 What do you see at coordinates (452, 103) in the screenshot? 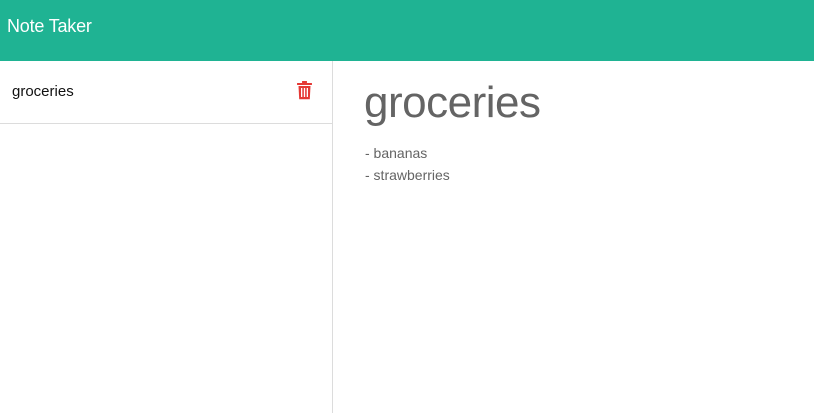
I see `note-title-field: groceries` at bounding box center [452, 103].